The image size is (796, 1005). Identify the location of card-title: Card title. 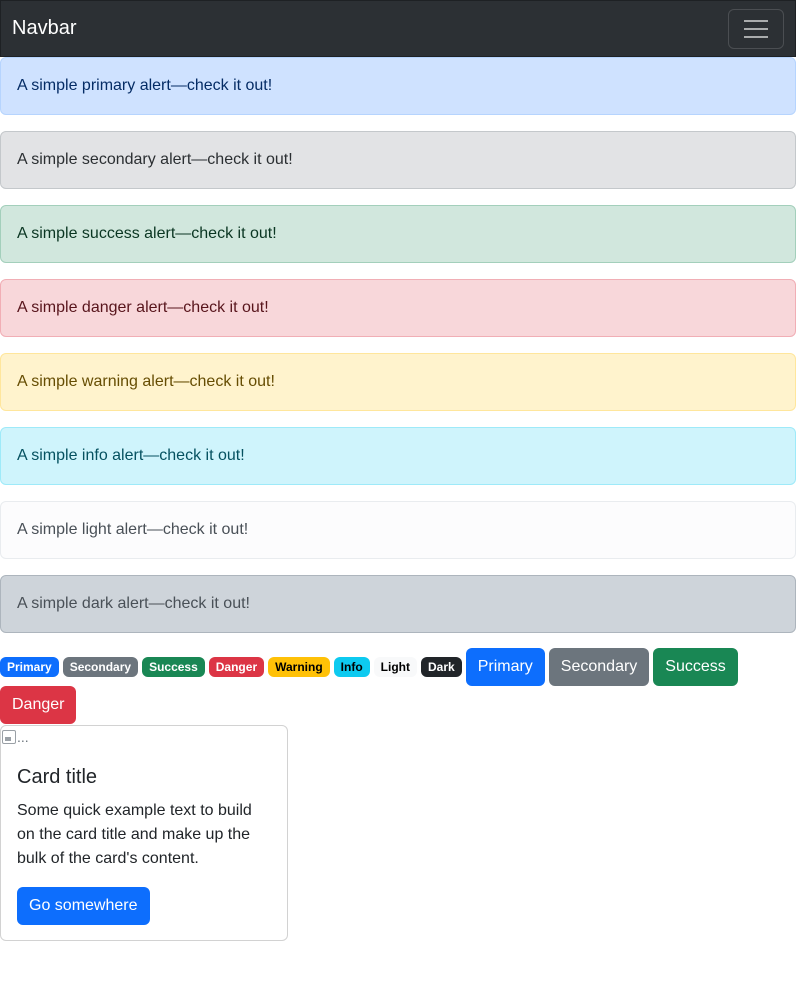
(57, 777).